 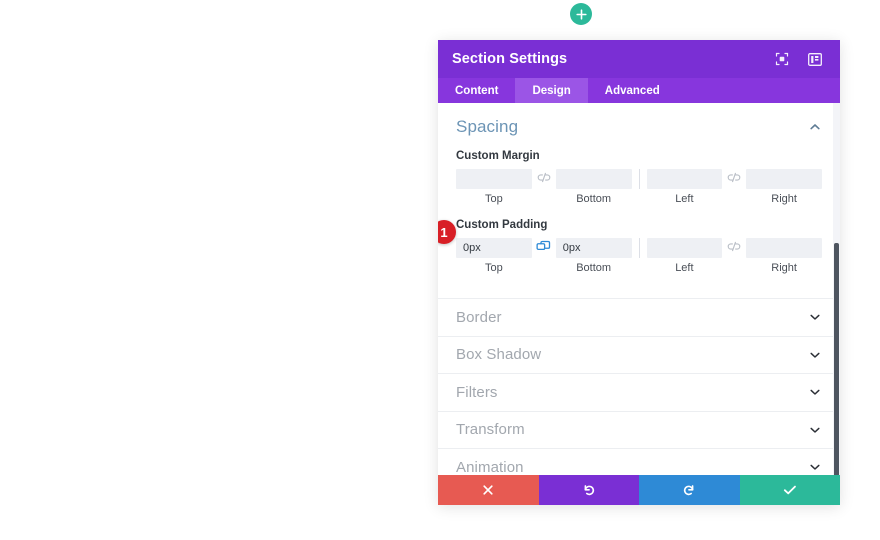 What do you see at coordinates (684, 199) in the screenshot?
I see `margin-left-caption: Left` at bounding box center [684, 199].